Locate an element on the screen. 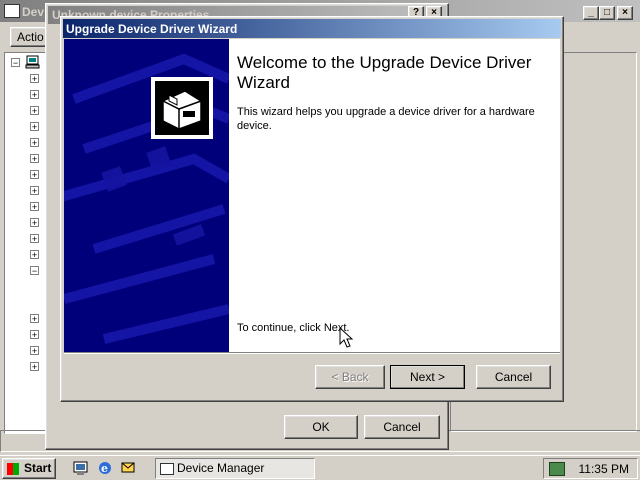  back-button: < Back is located at coordinates (350, 377).